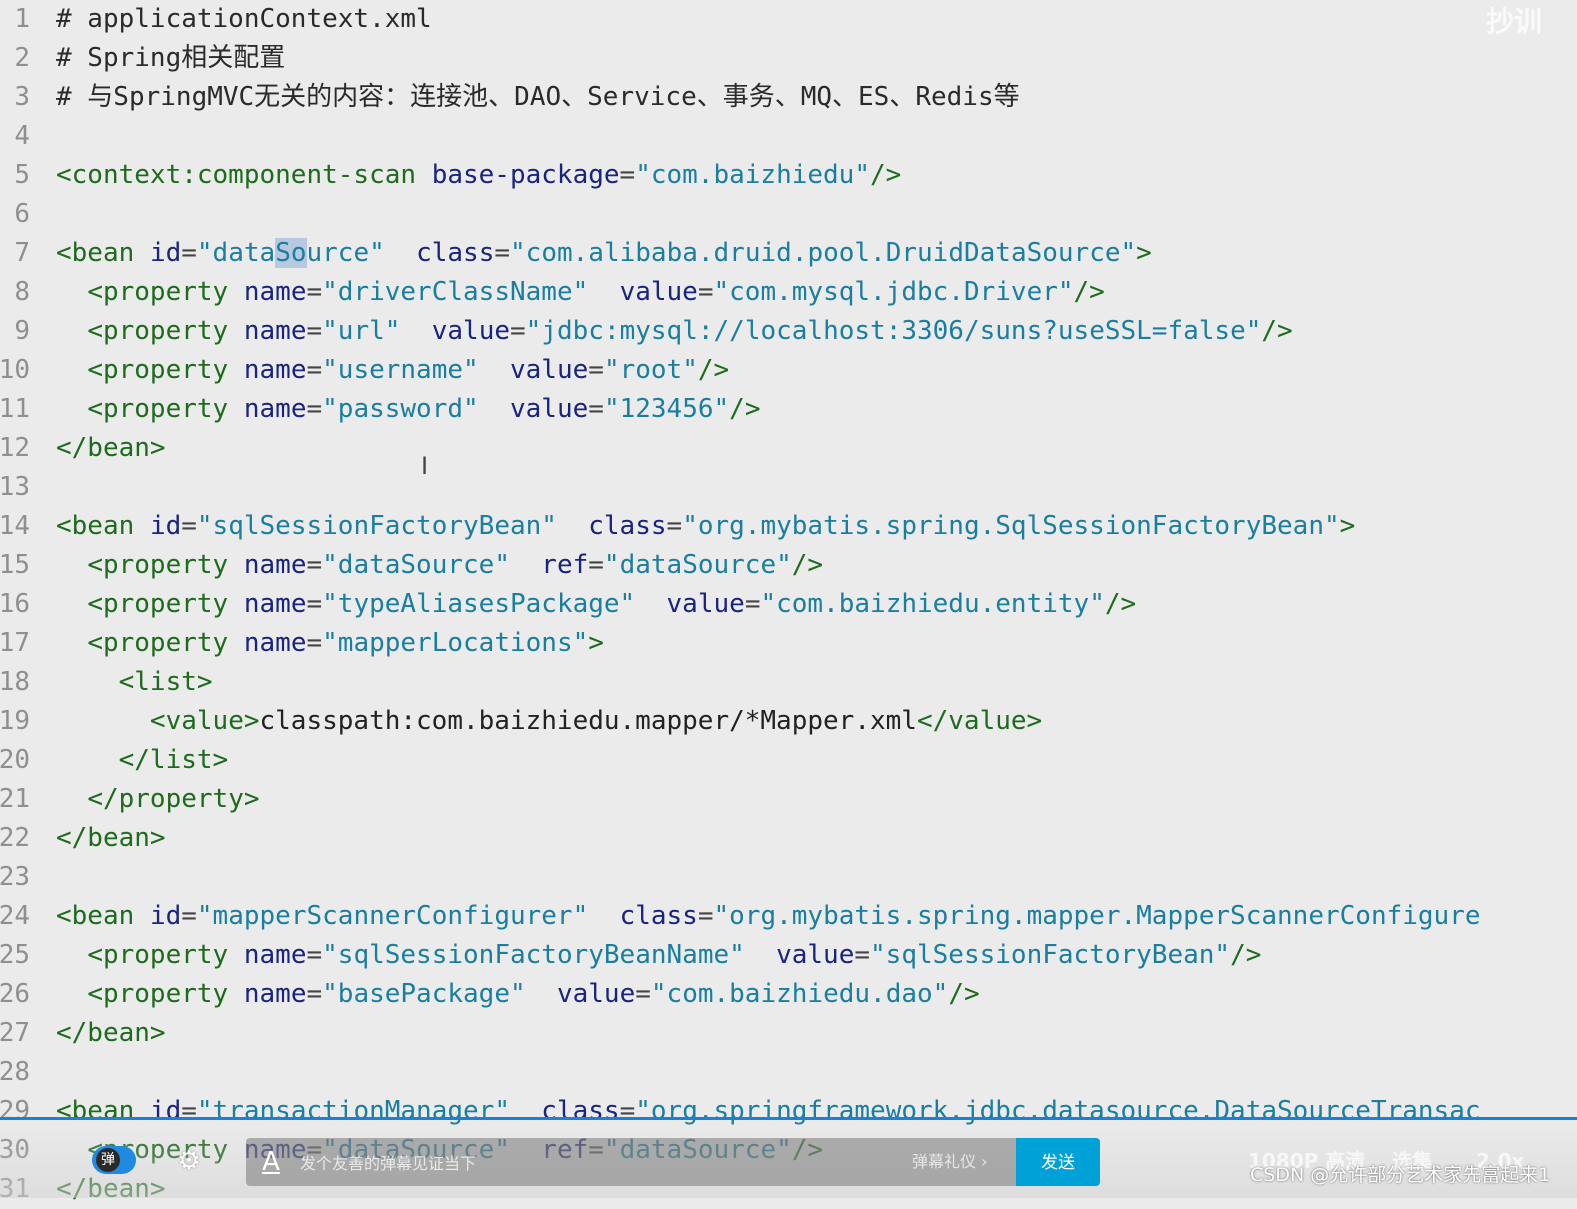 This screenshot has height=1209, width=1577. Describe the element at coordinates (15, 448) in the screenshot. I see `line-number: 12` at that location.